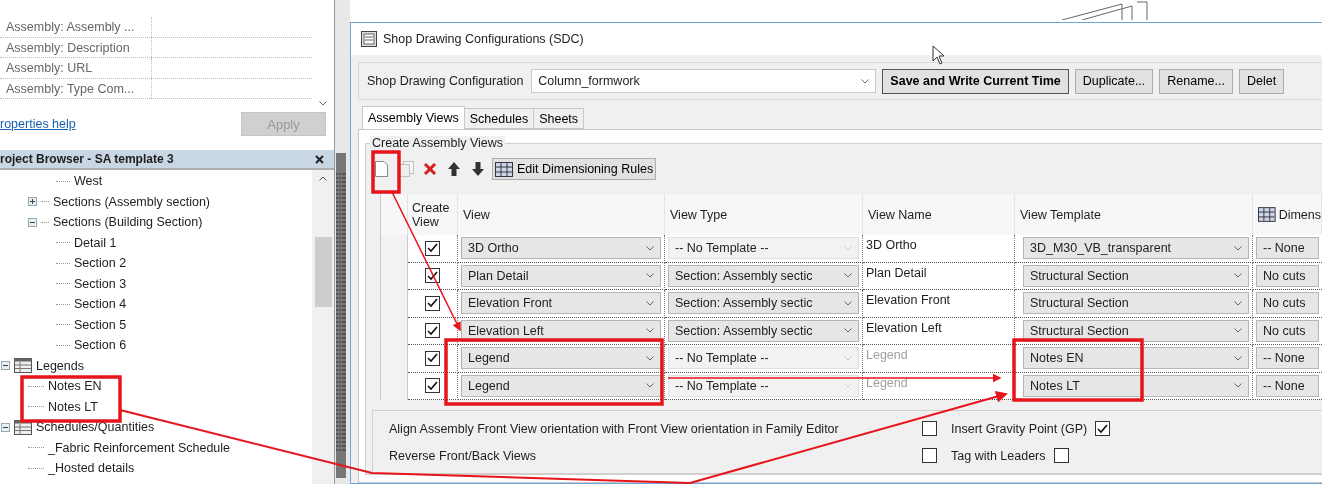 The height and width of the screenshot is (484, 1322). I want to click on column-header: View Template, so click(1134, 214).